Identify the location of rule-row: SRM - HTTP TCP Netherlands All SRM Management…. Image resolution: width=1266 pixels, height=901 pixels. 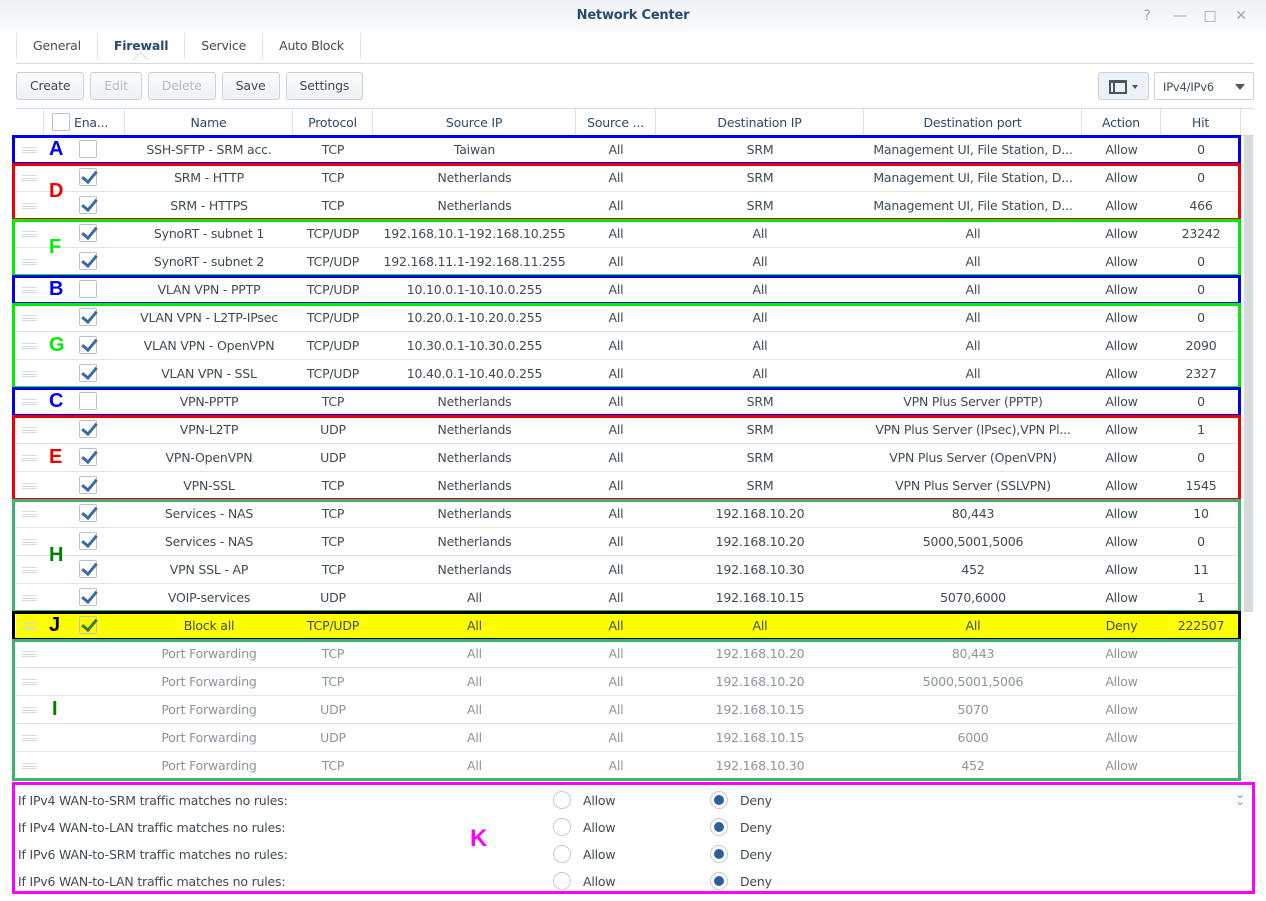
(627, 178).